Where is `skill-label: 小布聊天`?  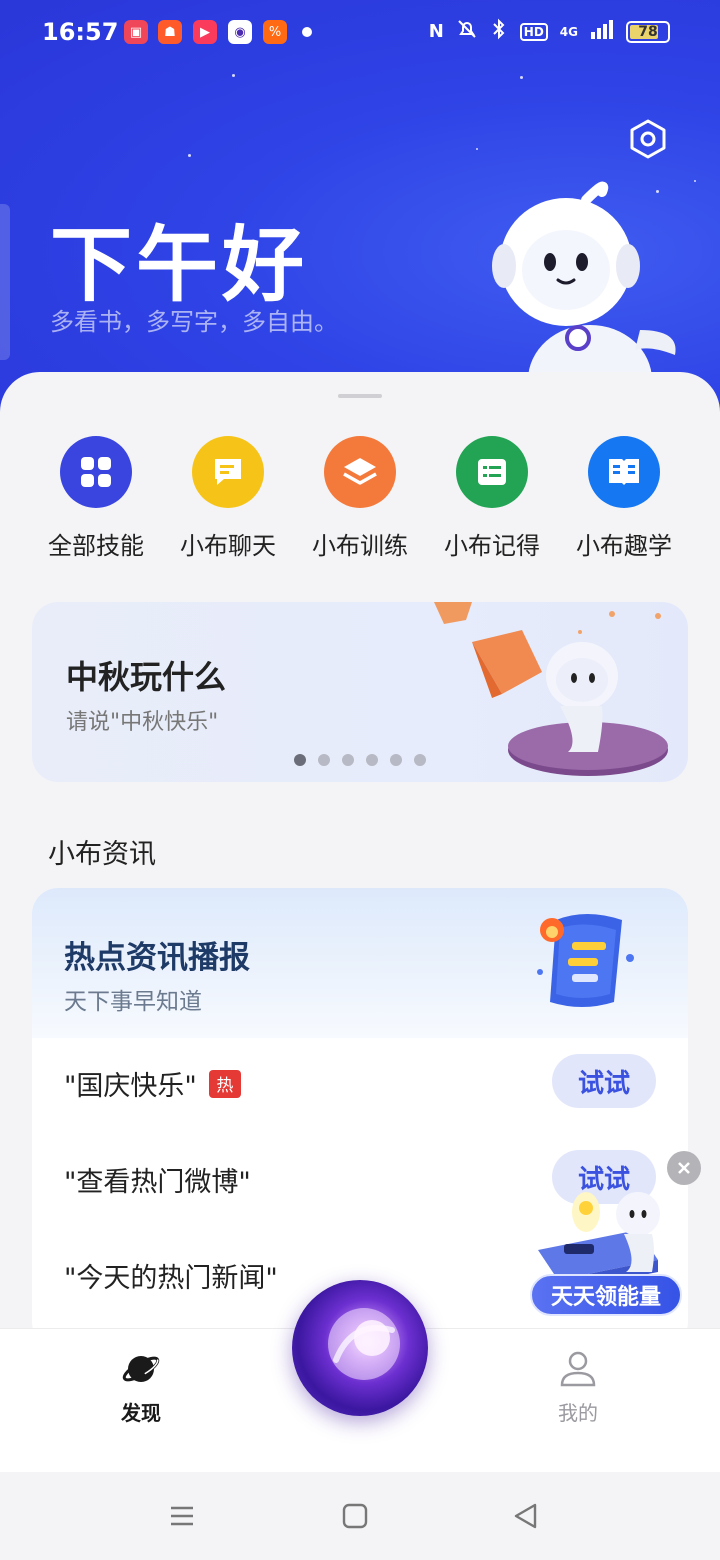 skill-label: 小布聊天 is located at coordinates (228, 546).